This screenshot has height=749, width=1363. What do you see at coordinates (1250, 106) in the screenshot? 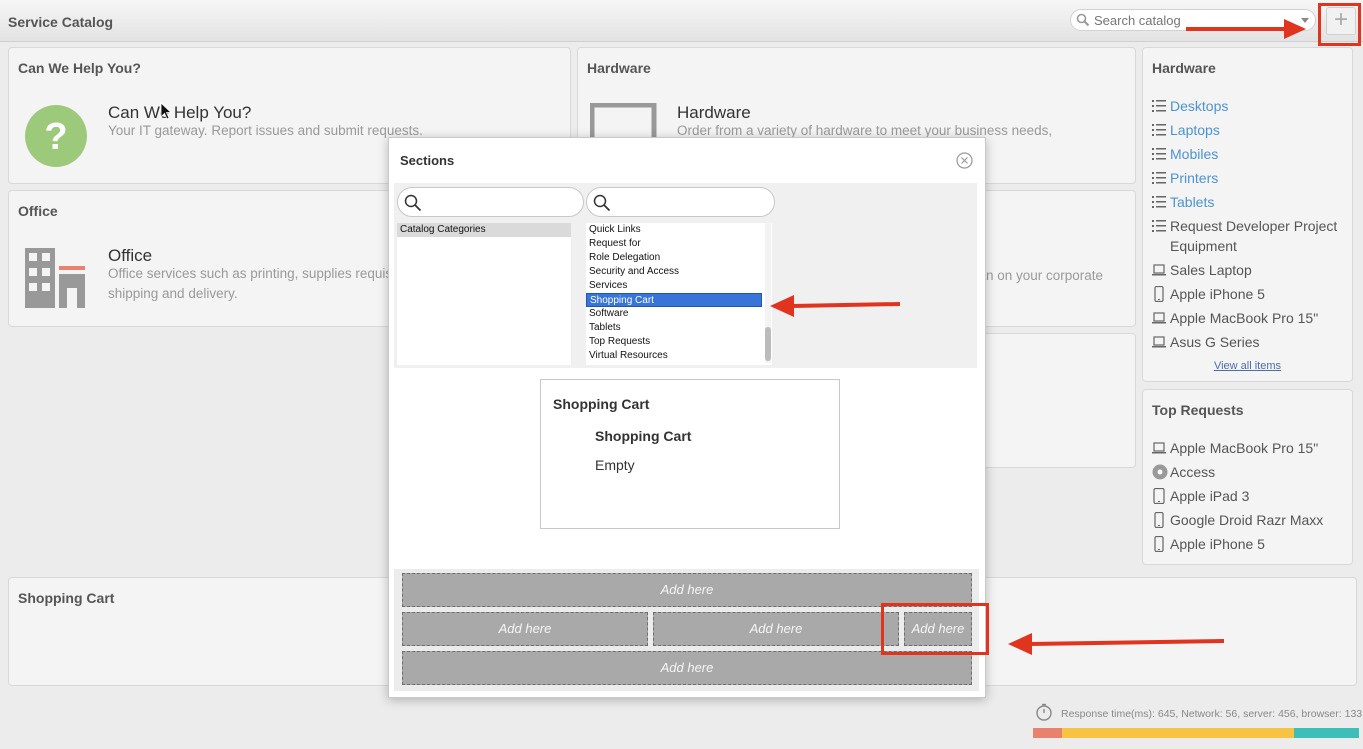
I see `list-item: Desktops` at bounding box center [1250, 106].